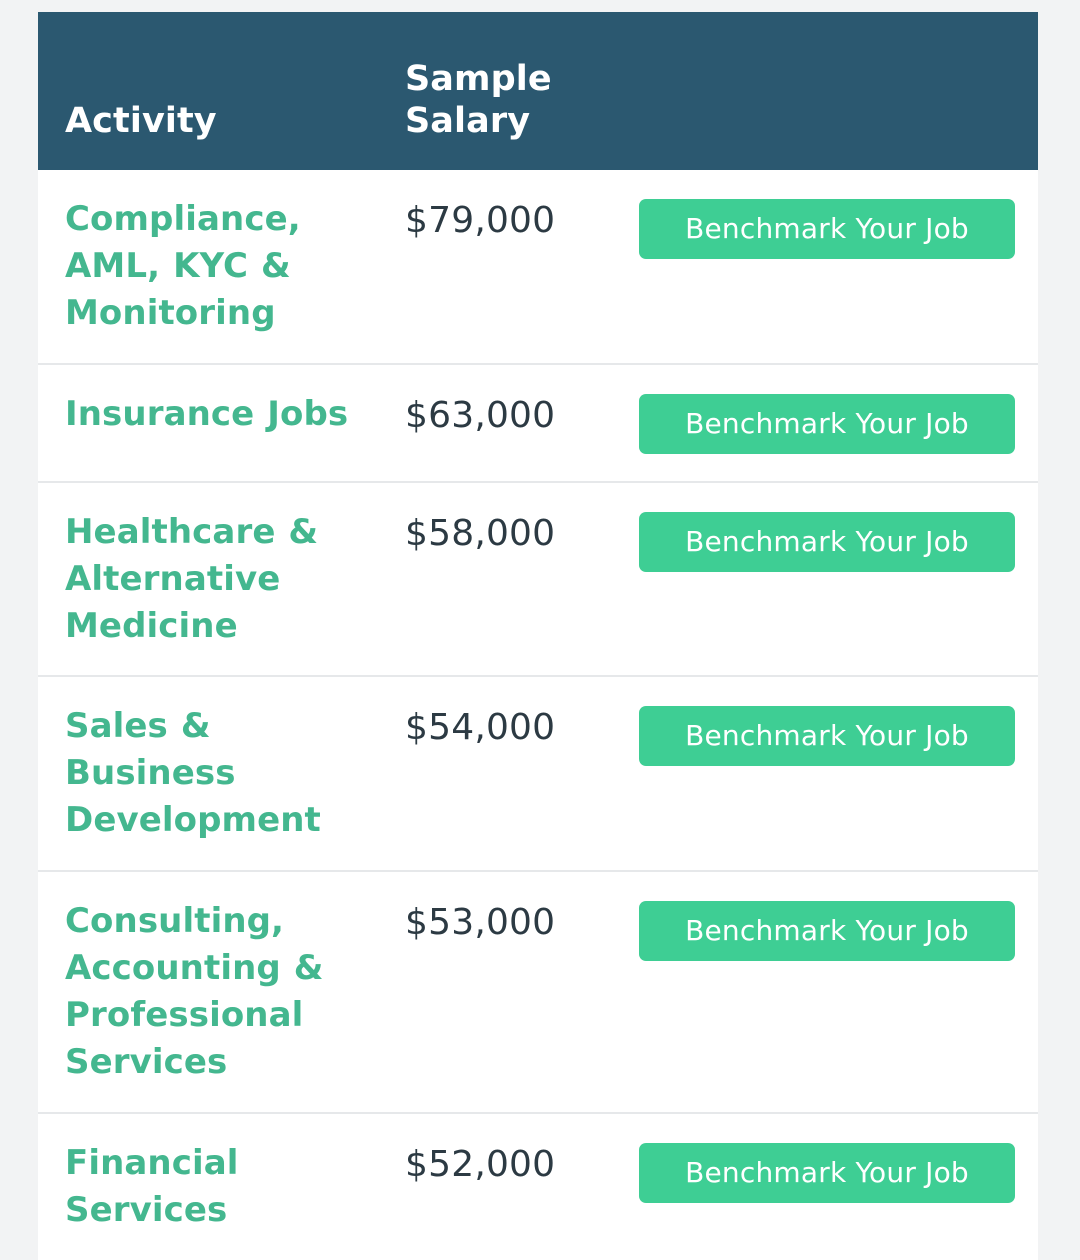 Image resolution: width=1080 pixels, height=1260 pixels. What do you see at coordinates (480, 923) in the screenshot?
I see `sample-salary-value: $53,000` at bounding box center [480, 923].